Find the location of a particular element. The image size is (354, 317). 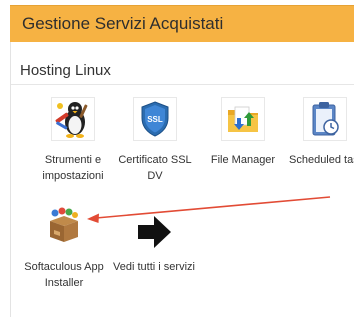

section-title: Hosting Linux is located at coordinates (65, 70).